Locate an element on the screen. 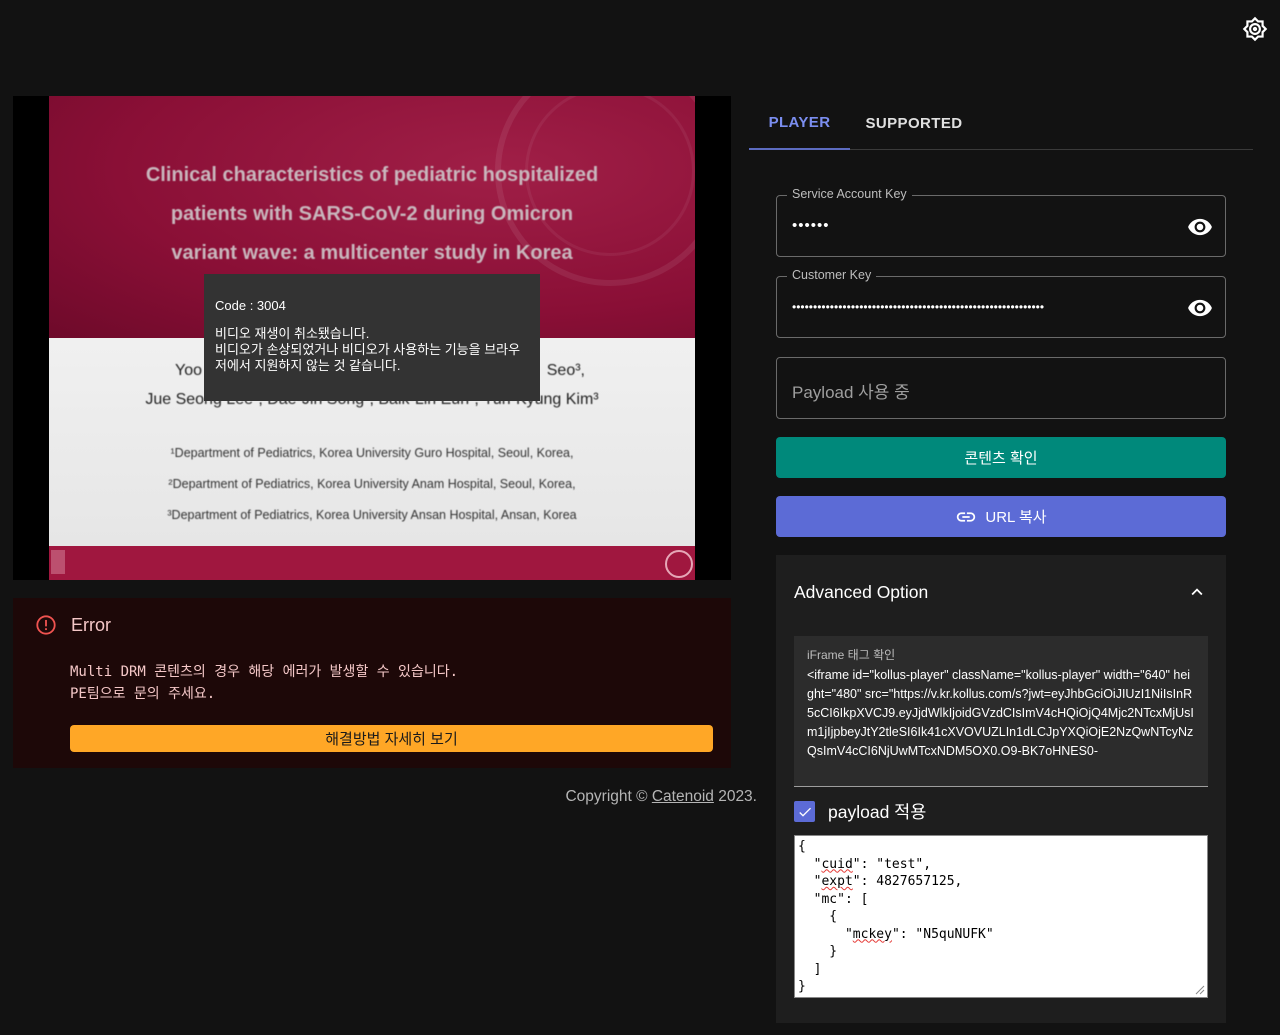 This screenshot has width=1280, height=1035. tab-bar: PLAYER SUPPORTED is located at coordinates (1001, 123).